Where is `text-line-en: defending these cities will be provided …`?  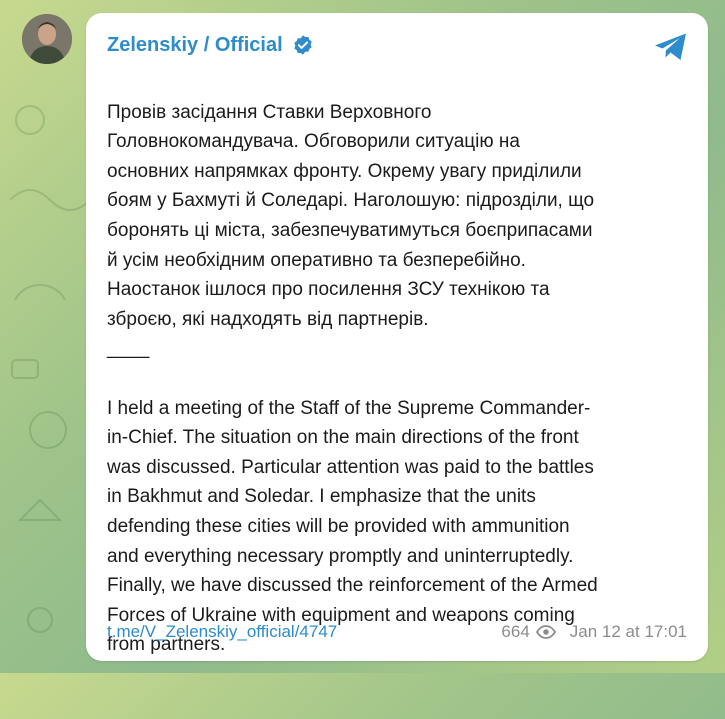 text-line-en: defending these cities will be provided … is located at coordinates (338, 526).